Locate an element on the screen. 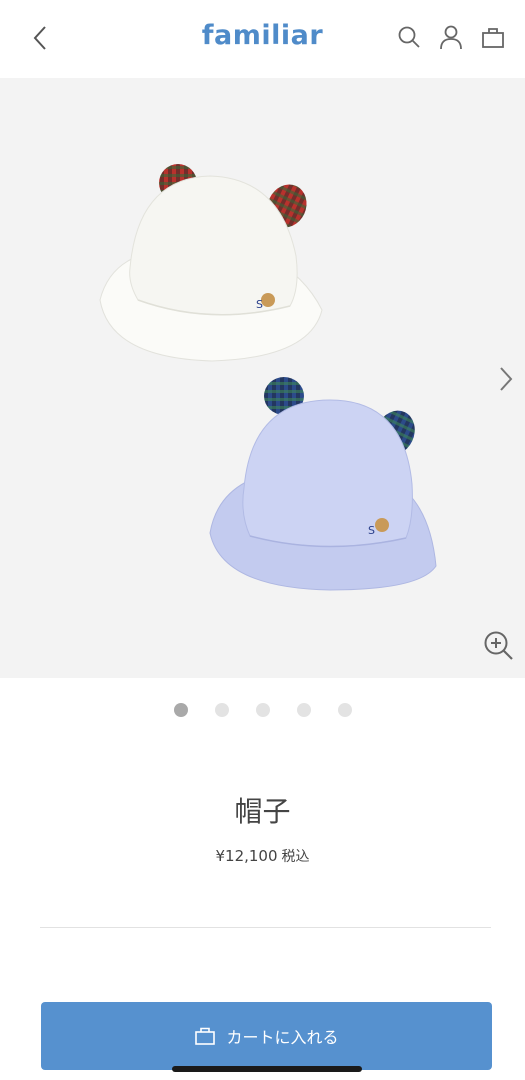 The image size is (525, 1080). app-header: familiar is located at coordinates (262, 39).